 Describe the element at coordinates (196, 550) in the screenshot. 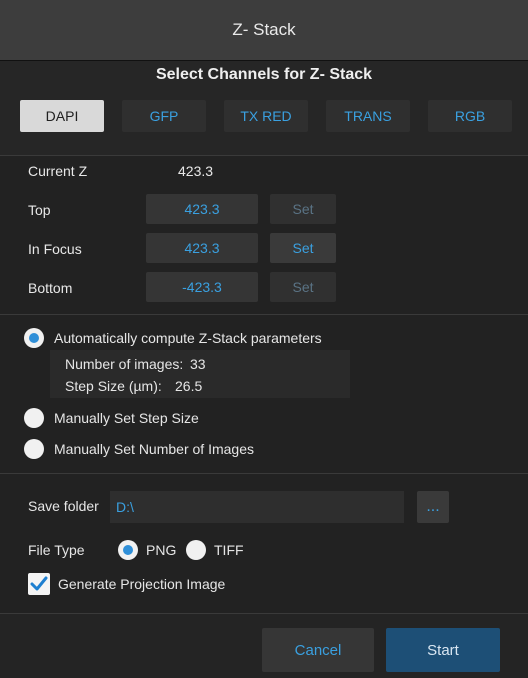

I see `tiff-radio` at that location.